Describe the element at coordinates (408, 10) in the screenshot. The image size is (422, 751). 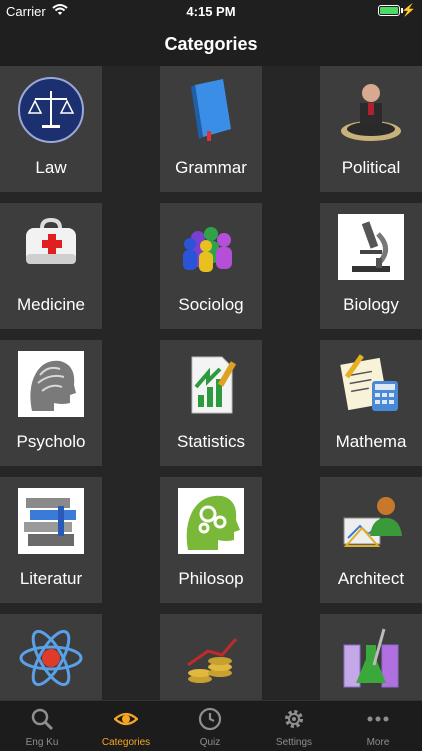
I see `charging-icon: ⚡` at that location.